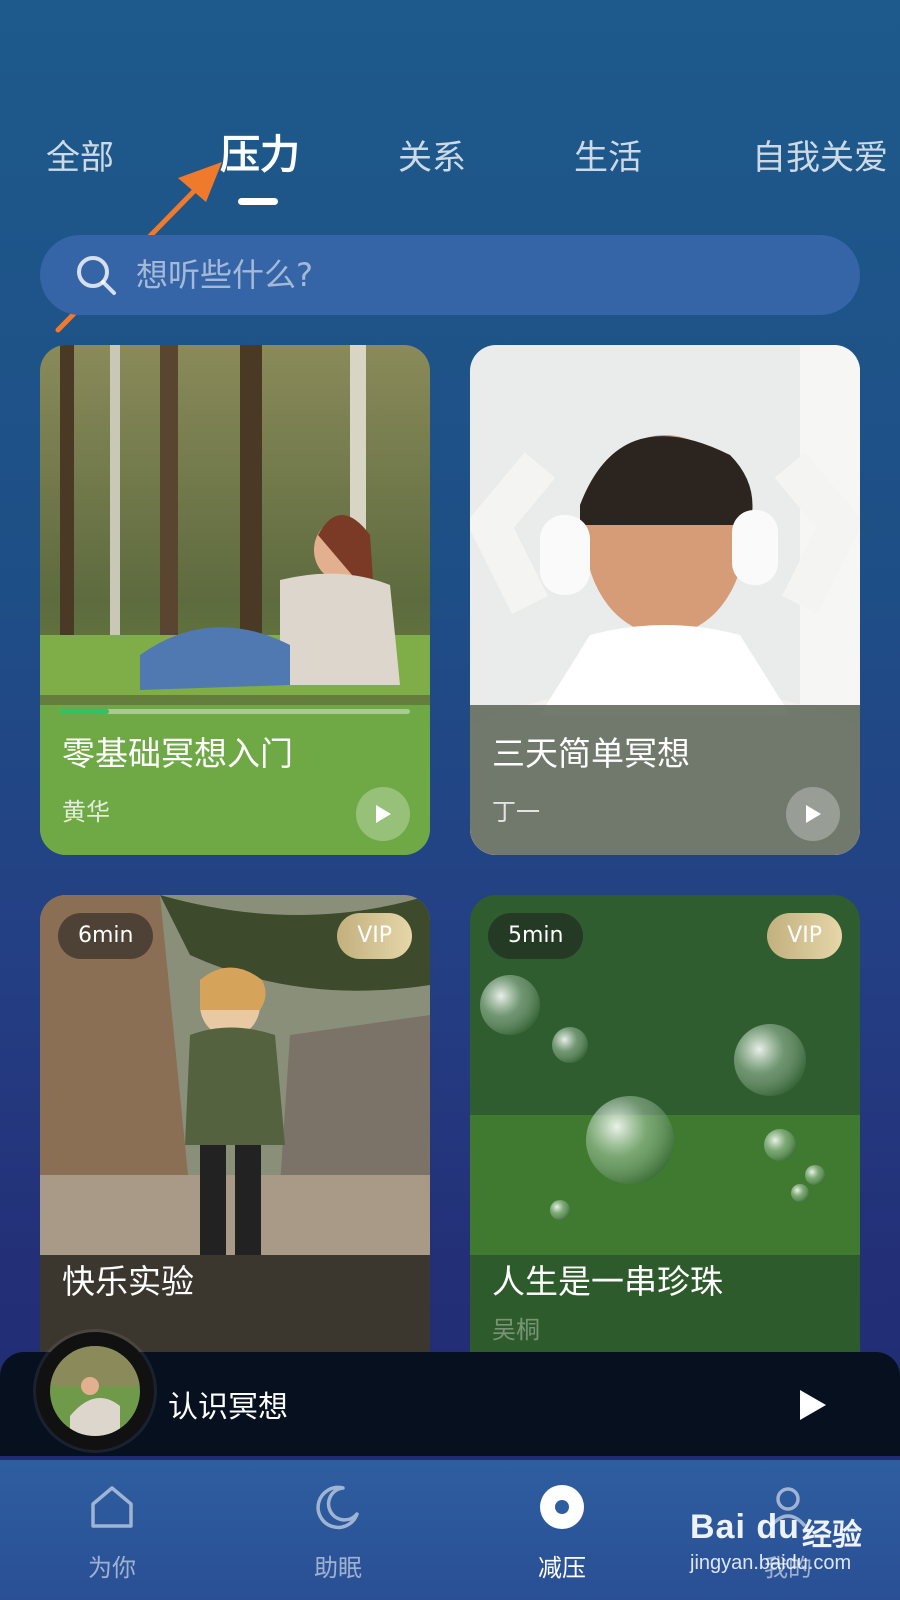  Describe the element at coordinates (813, 1405) in the screenshot. I see `mini-play-button` at that location.